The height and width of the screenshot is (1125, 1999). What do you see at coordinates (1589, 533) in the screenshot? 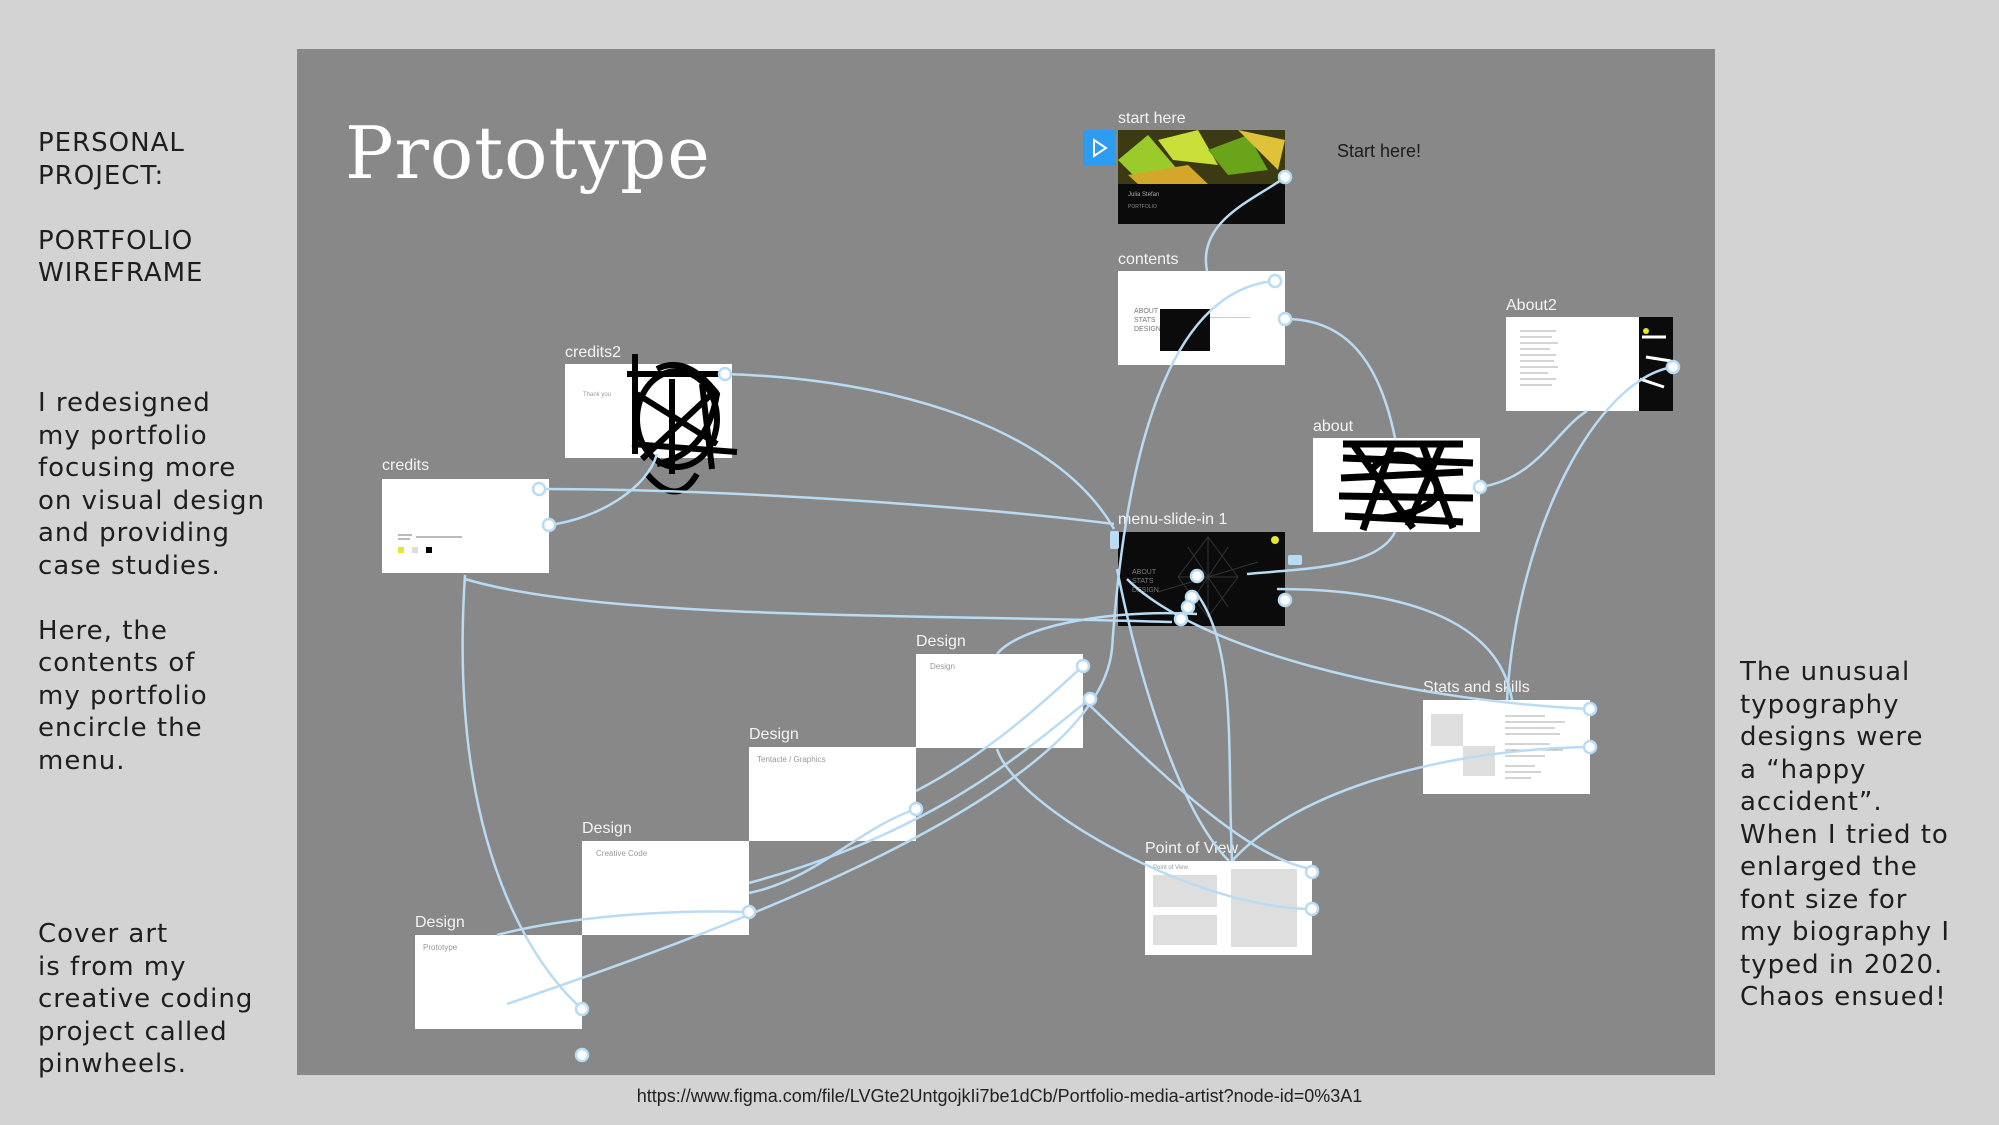
I see `link-about2-to-stats` at bounding box center [1589, 533].